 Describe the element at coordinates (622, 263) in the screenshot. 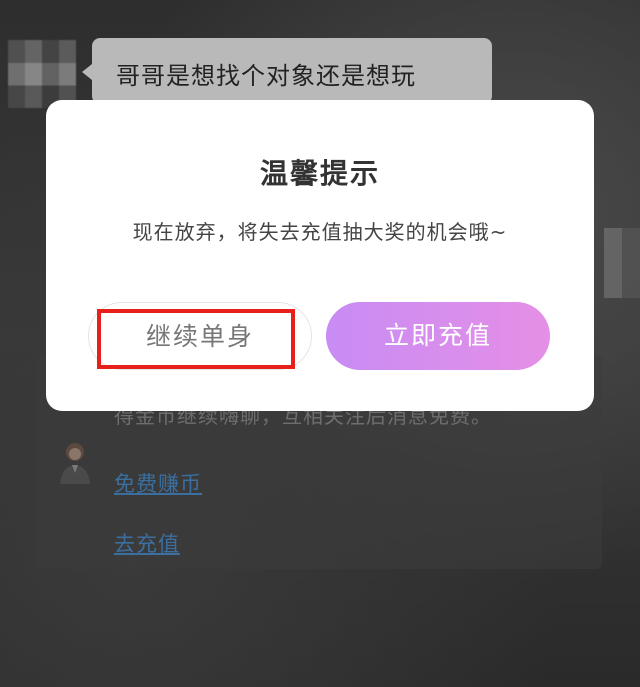

I see `blurred-avatar-right` at that location.